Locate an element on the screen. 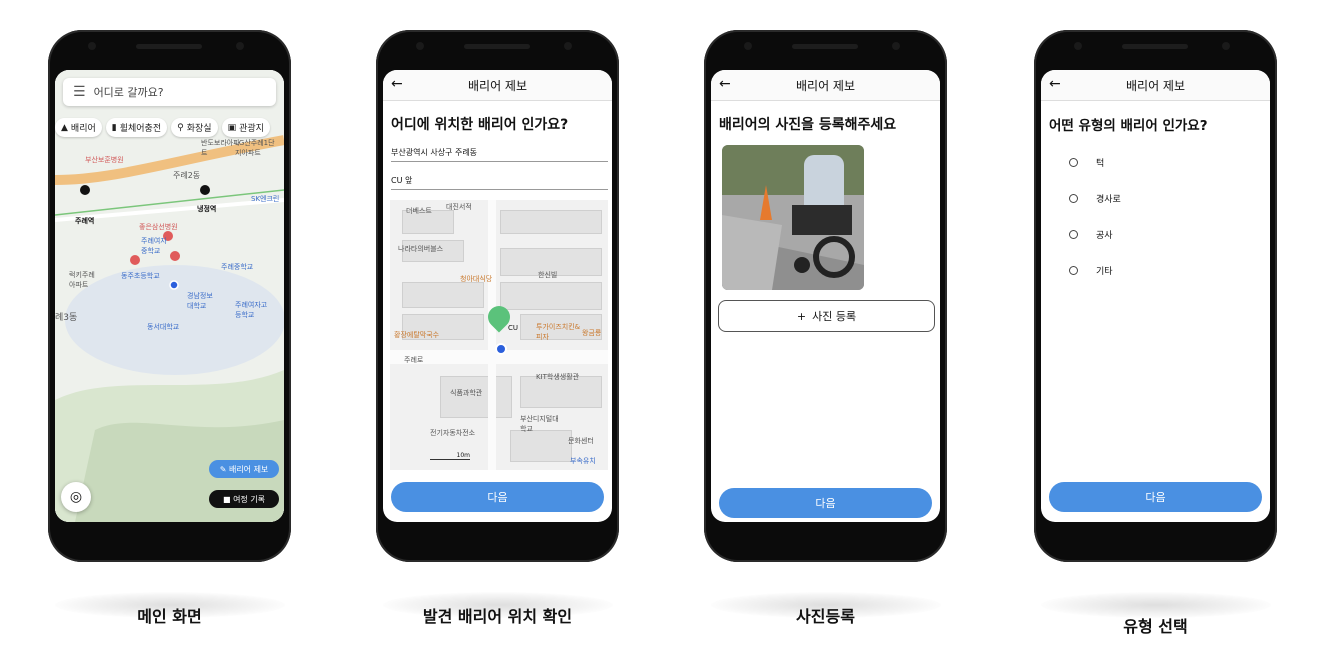 The height and width of the screenshot is (657, 1343). chip-label: 배리어 is located at coordinates (83, 129).